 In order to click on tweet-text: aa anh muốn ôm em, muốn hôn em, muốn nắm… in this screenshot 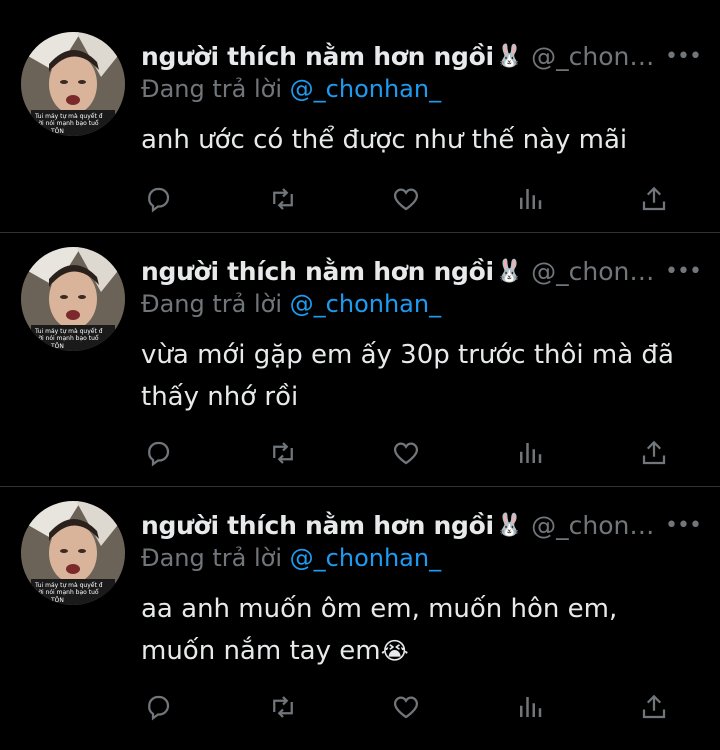, I will do `click(410, 630)`.